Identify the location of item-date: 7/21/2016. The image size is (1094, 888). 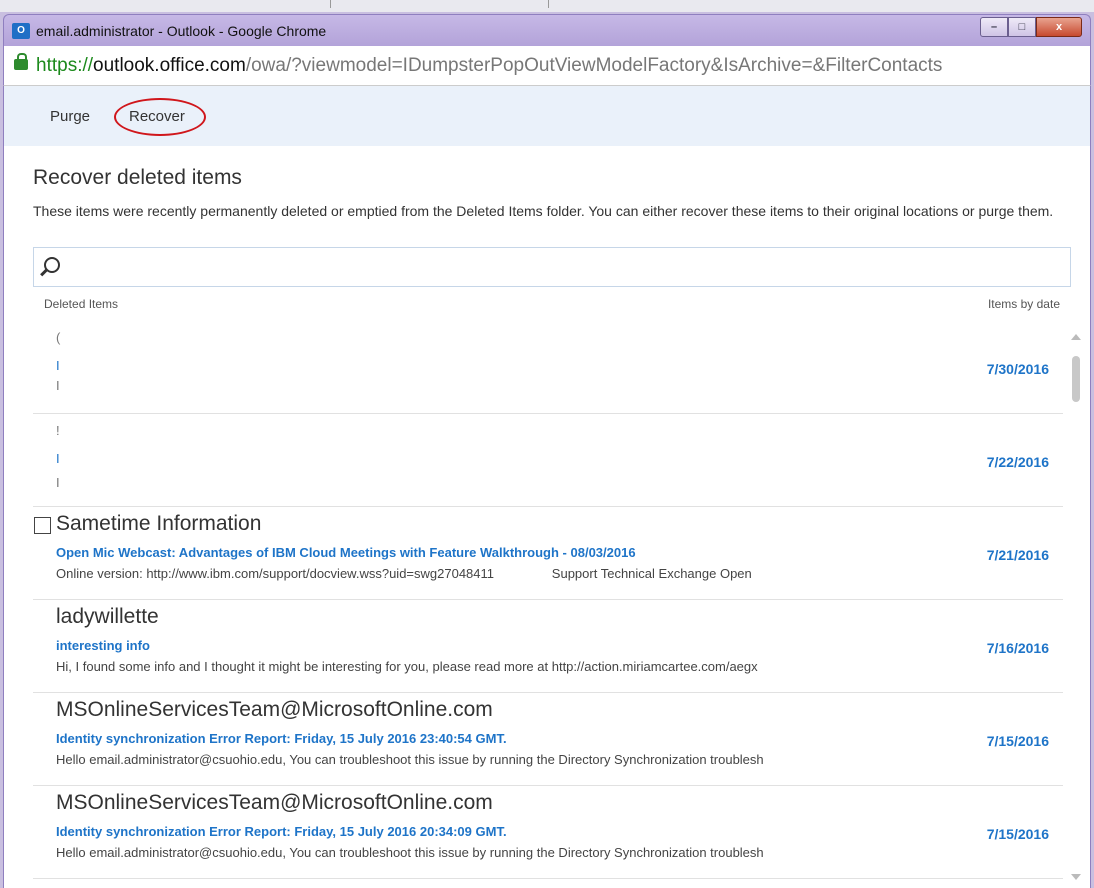
(1017, 555).